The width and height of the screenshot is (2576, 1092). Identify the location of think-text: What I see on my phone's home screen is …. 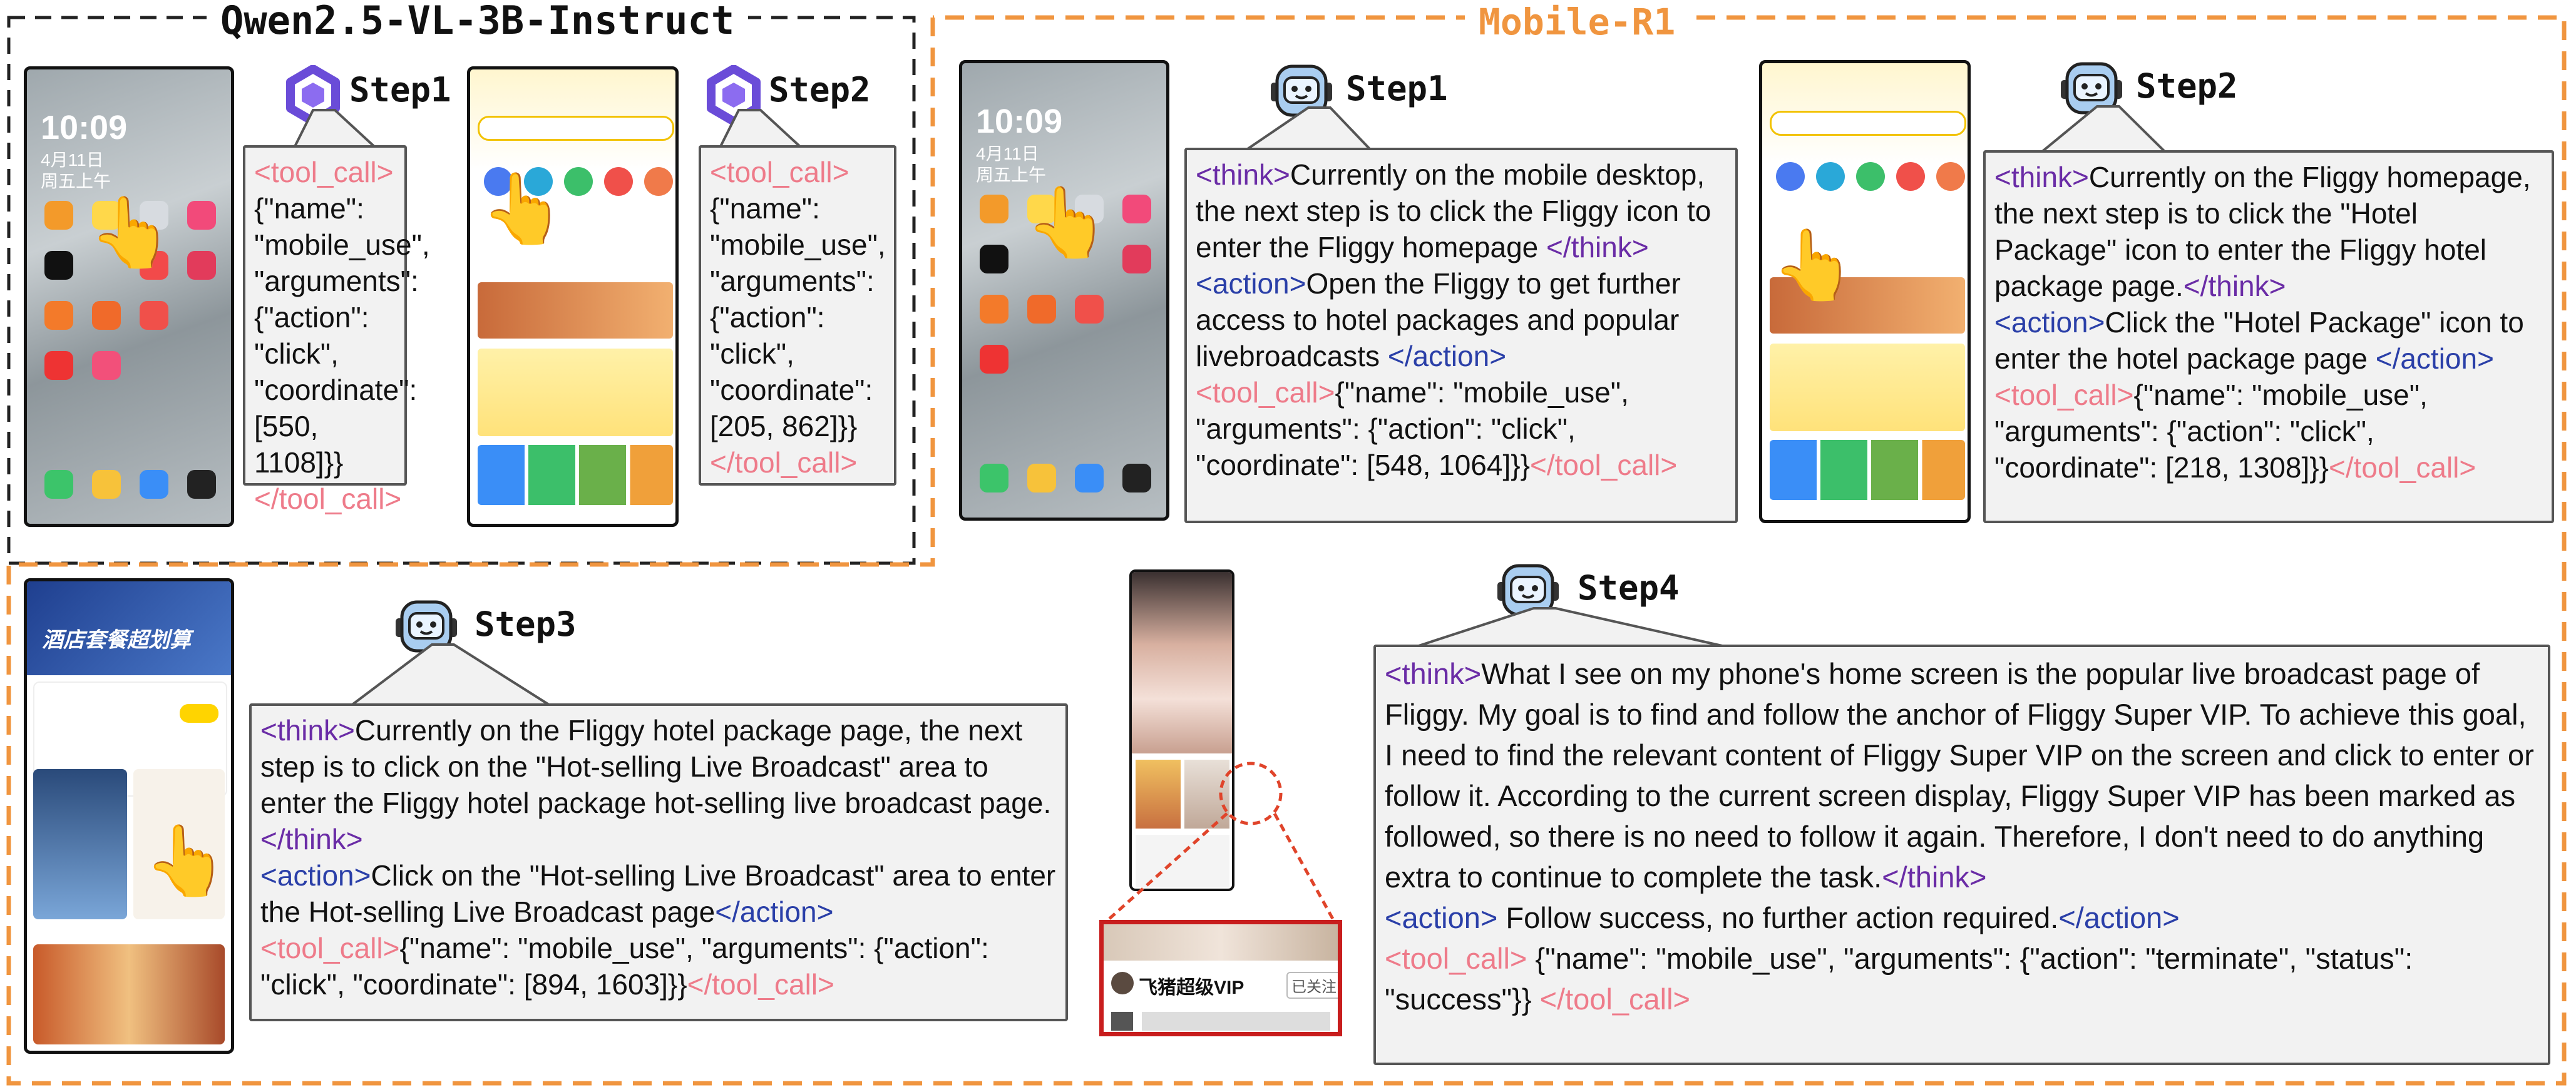
(1959, 776).